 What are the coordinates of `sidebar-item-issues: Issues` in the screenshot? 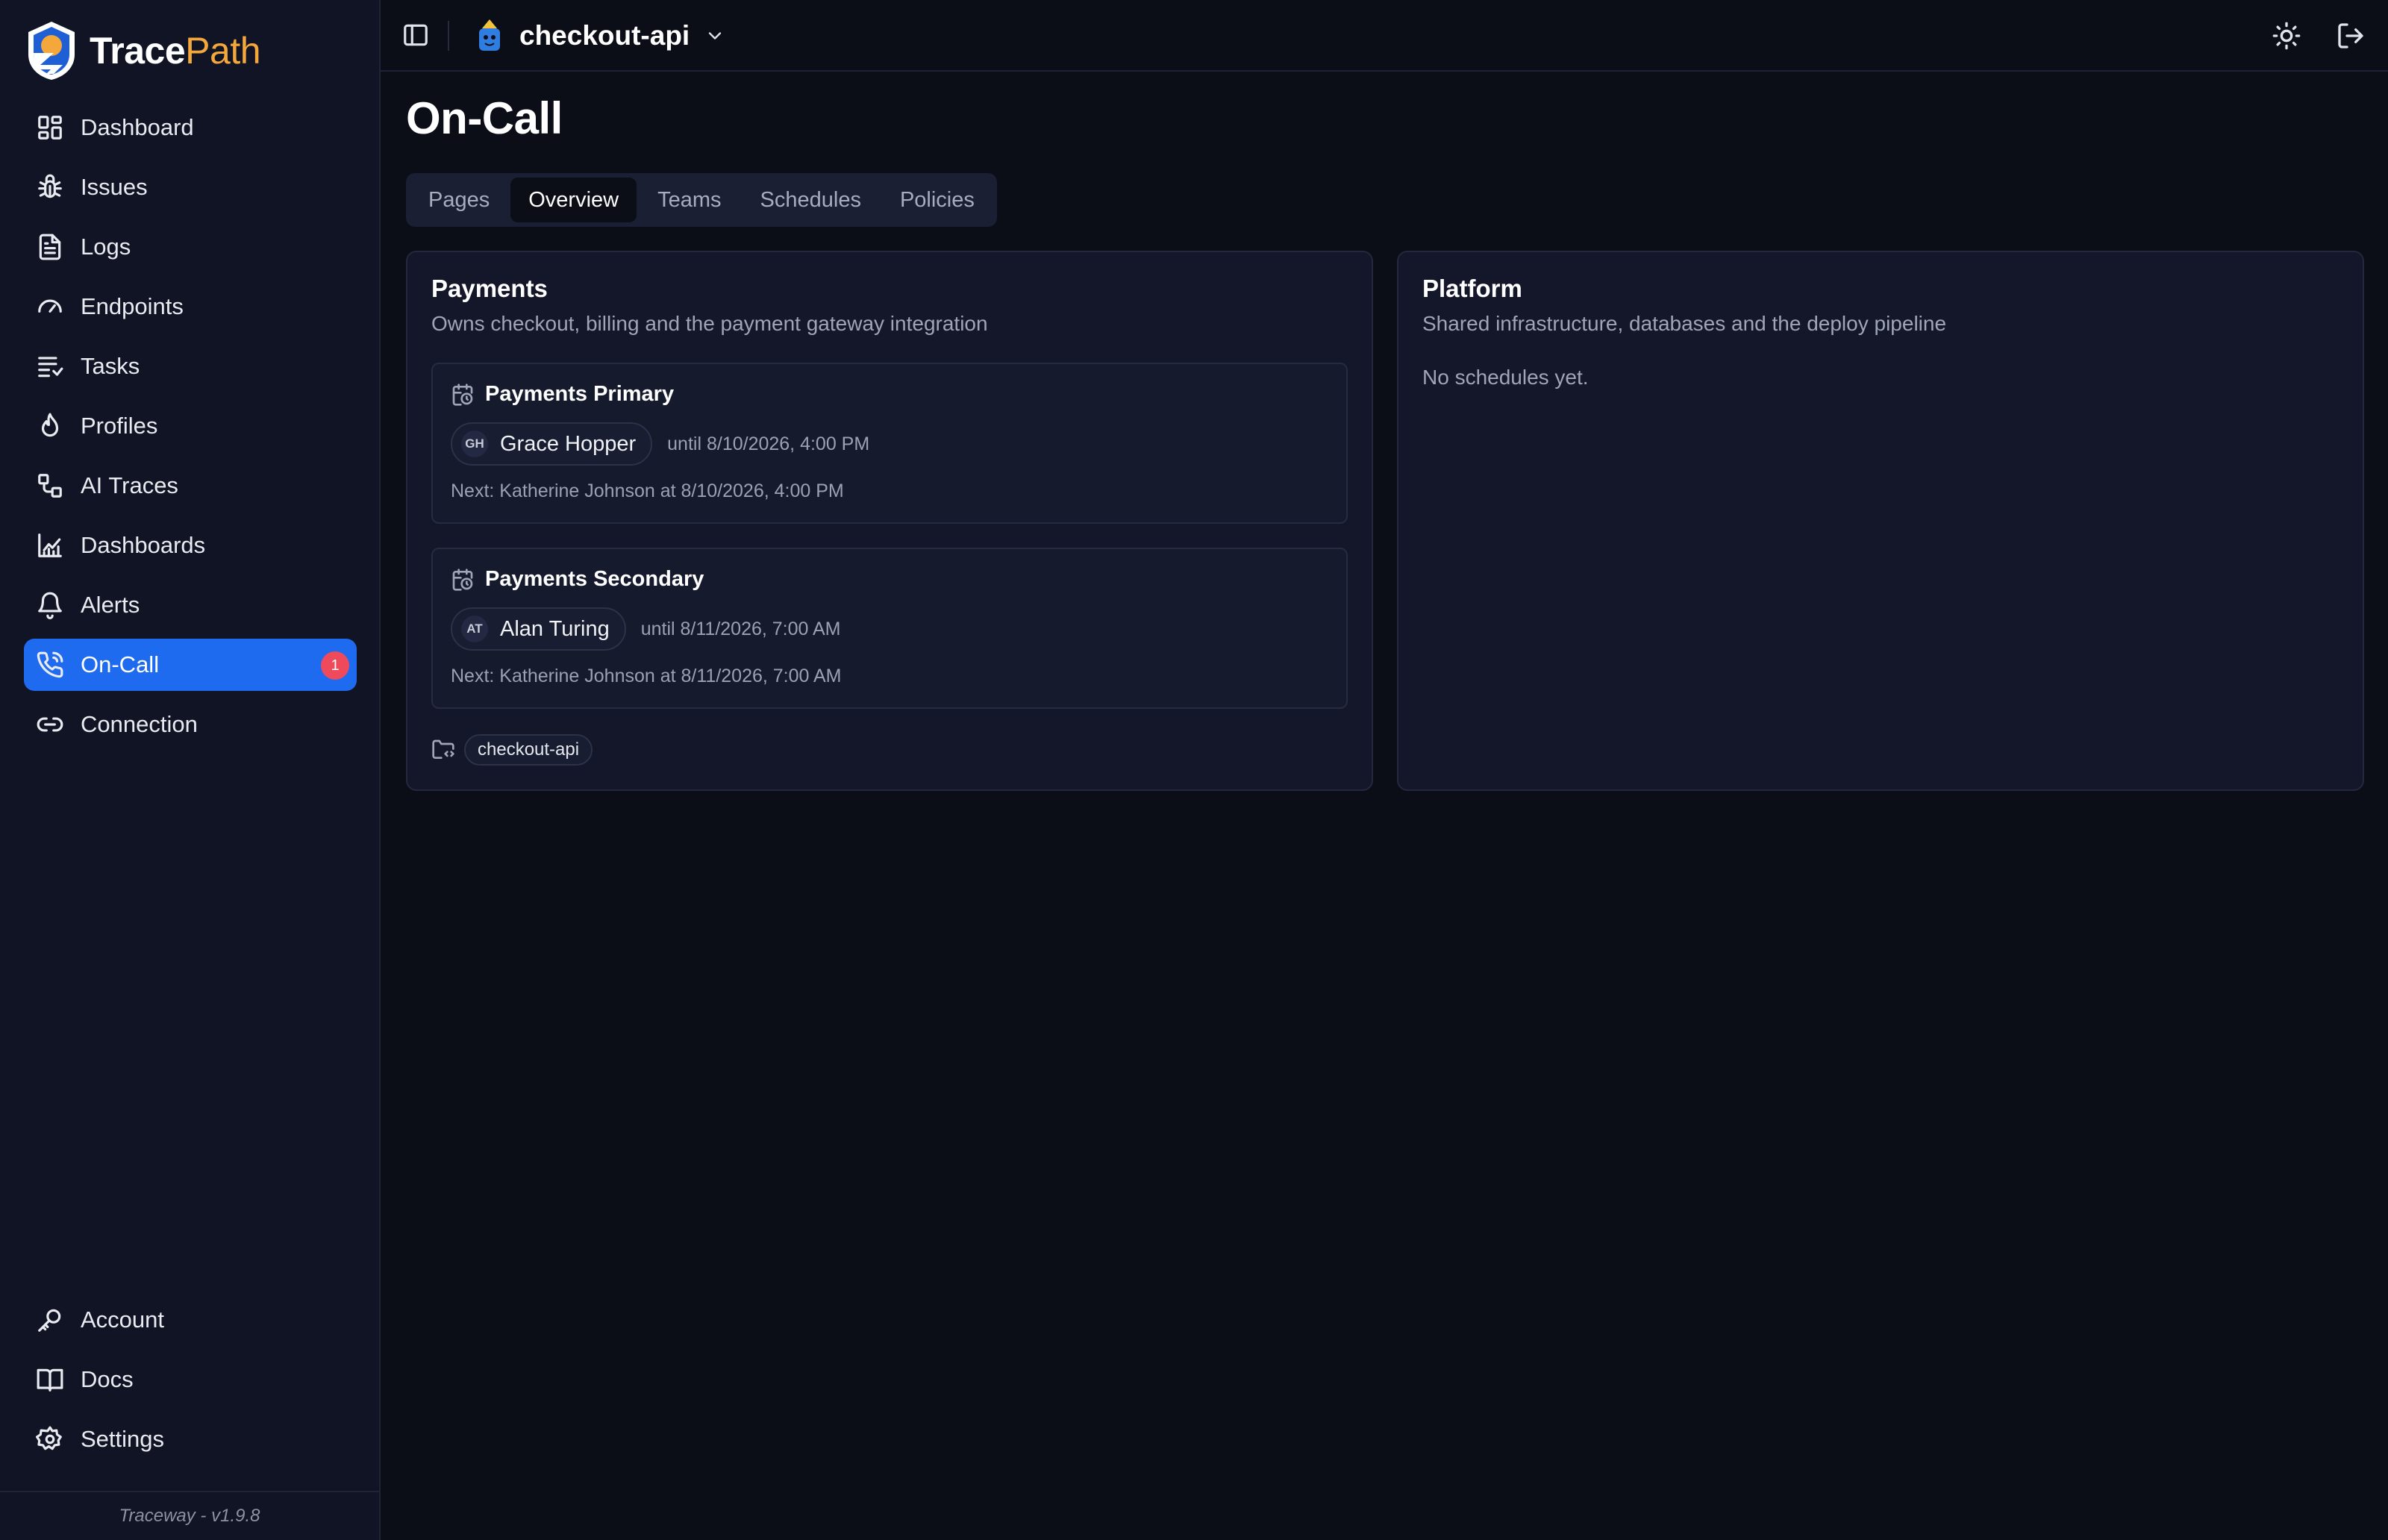 It's located at (190, 187).